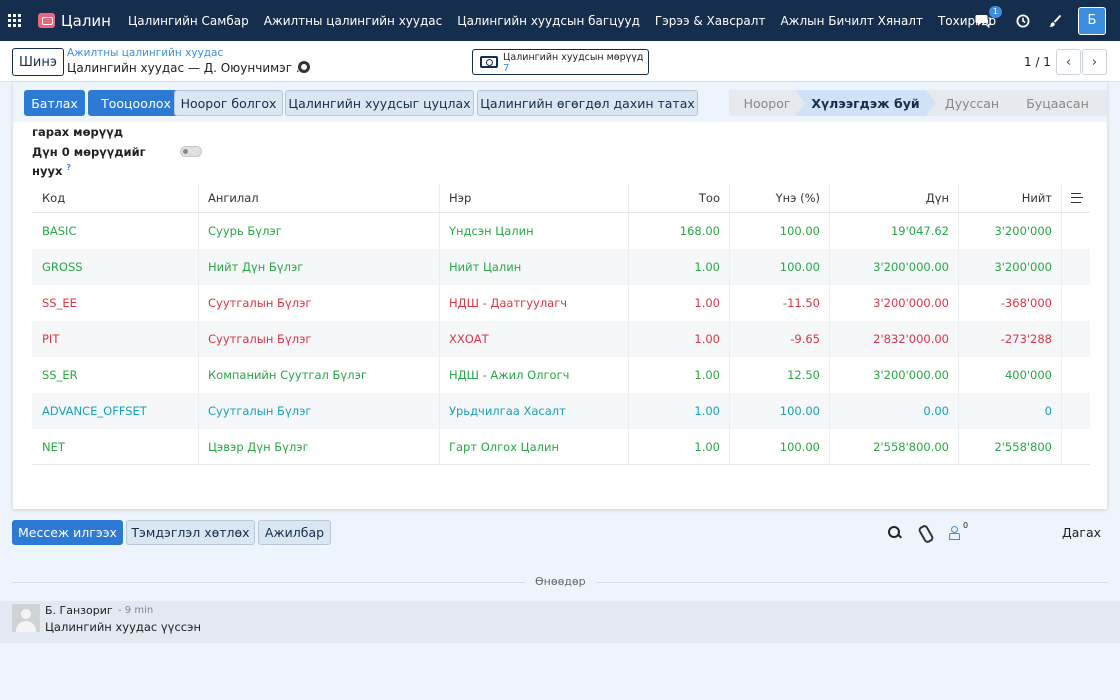 The image size is (1120, 700). What do you see at coordinates (894, 197) in the screenshot?
I see `header-amount: Дүн` at bounding box center [894, 197].